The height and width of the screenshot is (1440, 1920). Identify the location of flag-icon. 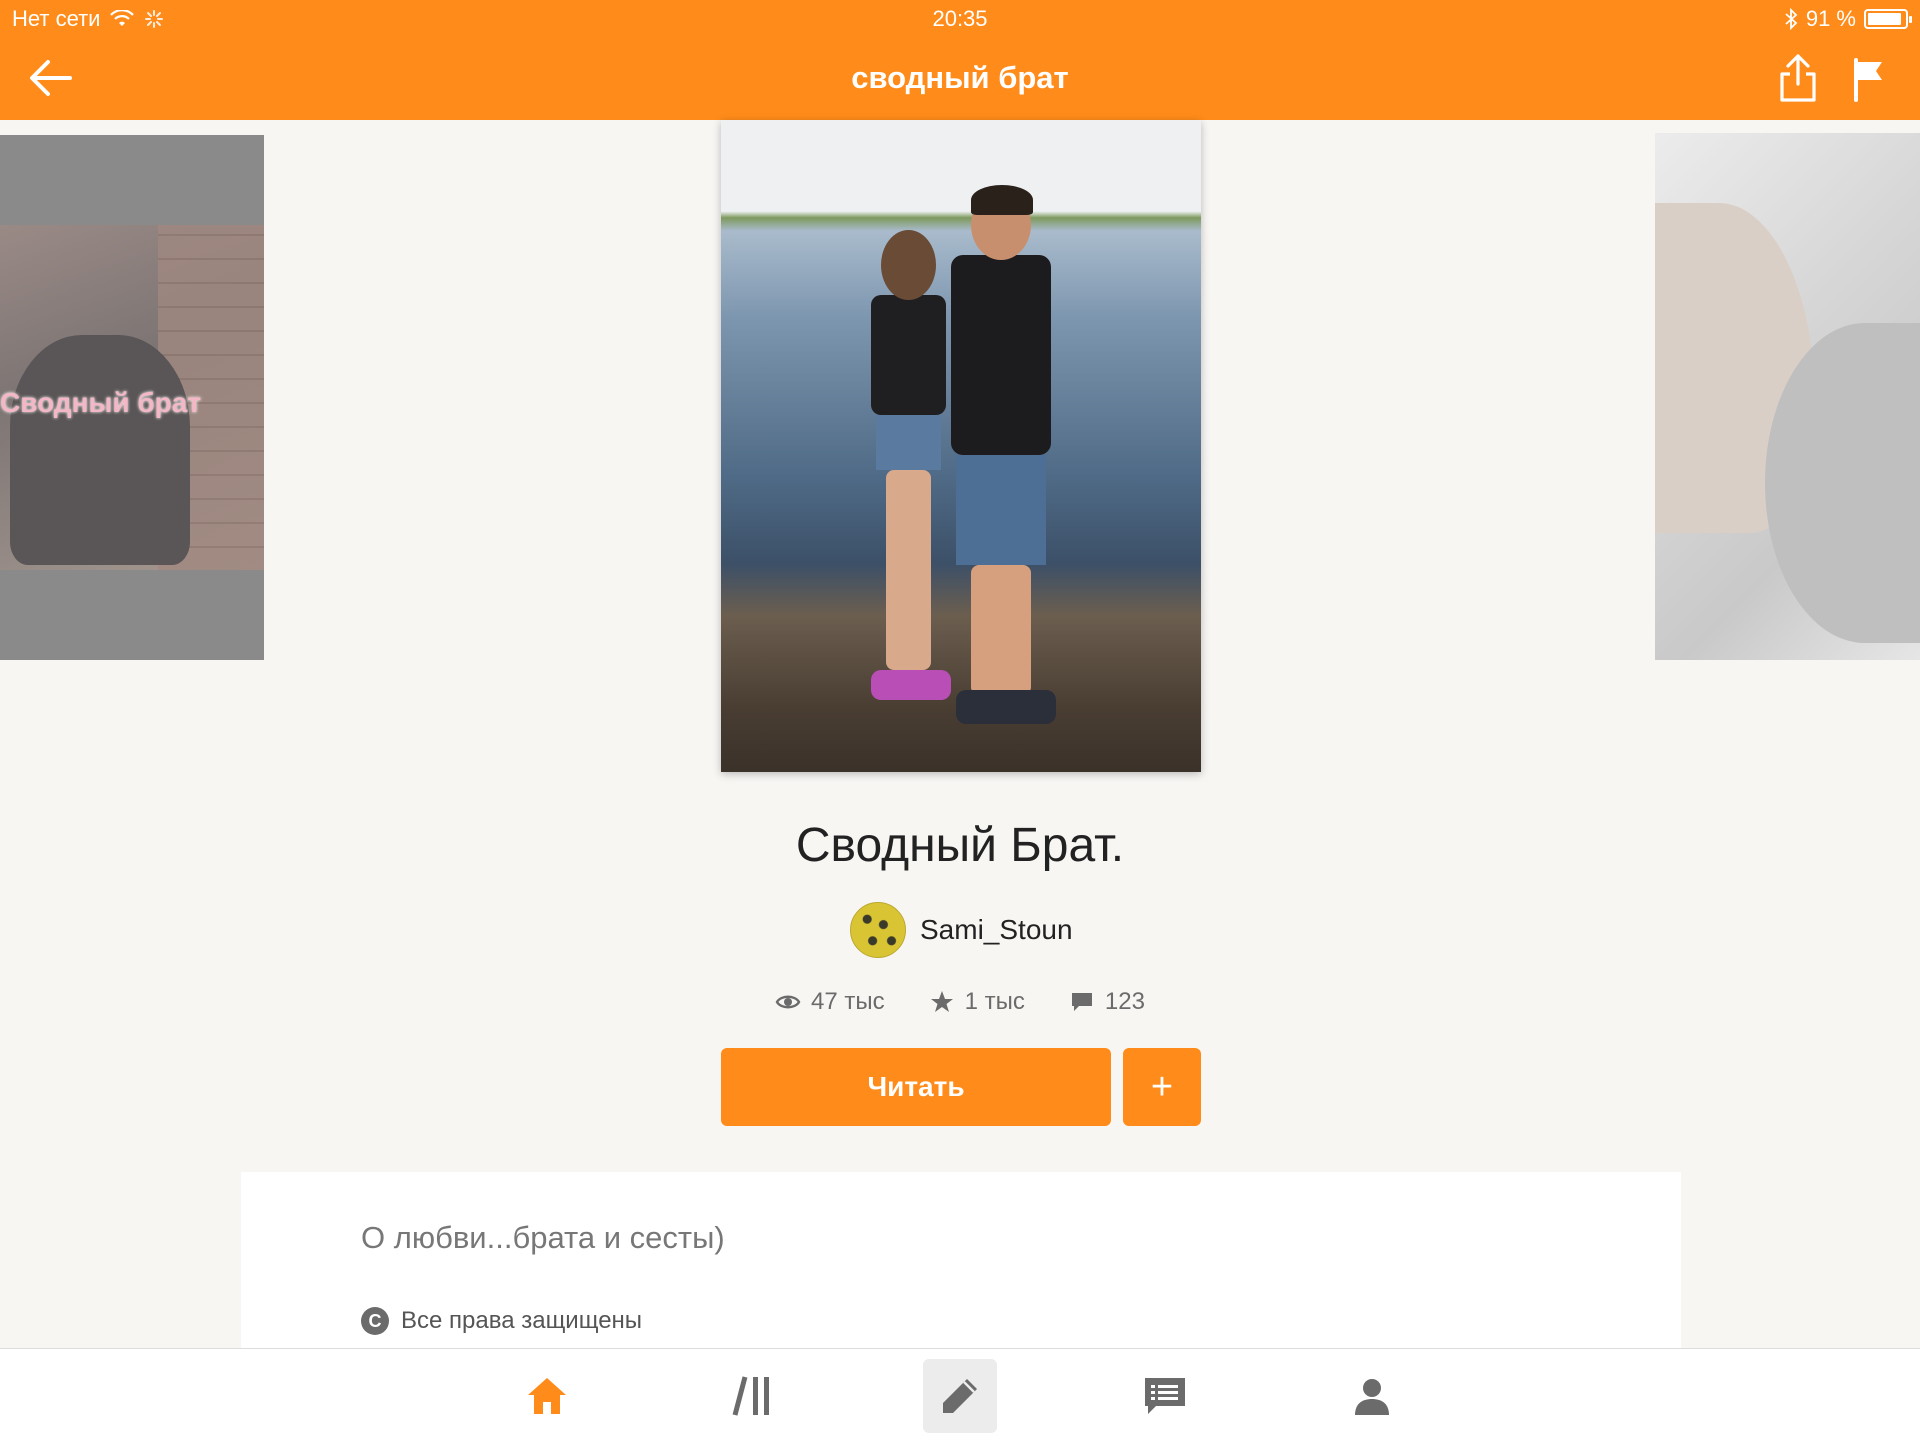
(1869, 79).